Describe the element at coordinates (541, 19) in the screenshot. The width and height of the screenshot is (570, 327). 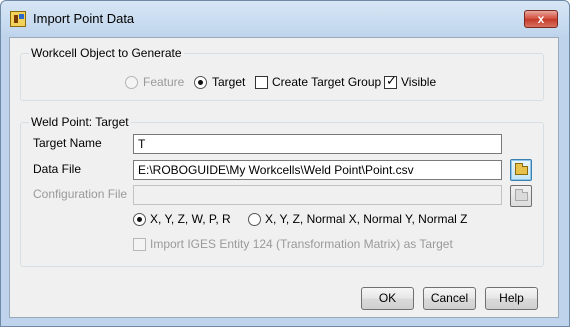
I see `close-button: x` at that location.